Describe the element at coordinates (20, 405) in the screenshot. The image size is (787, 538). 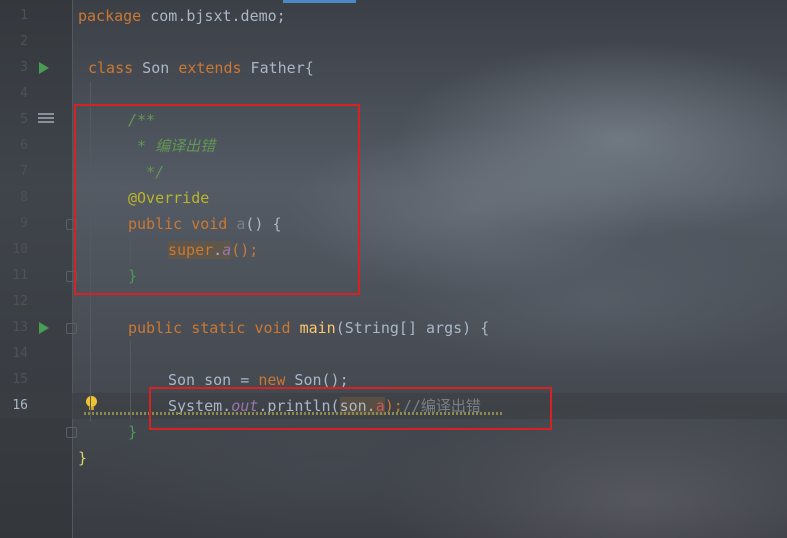
I see `line-number: 16` at that location.